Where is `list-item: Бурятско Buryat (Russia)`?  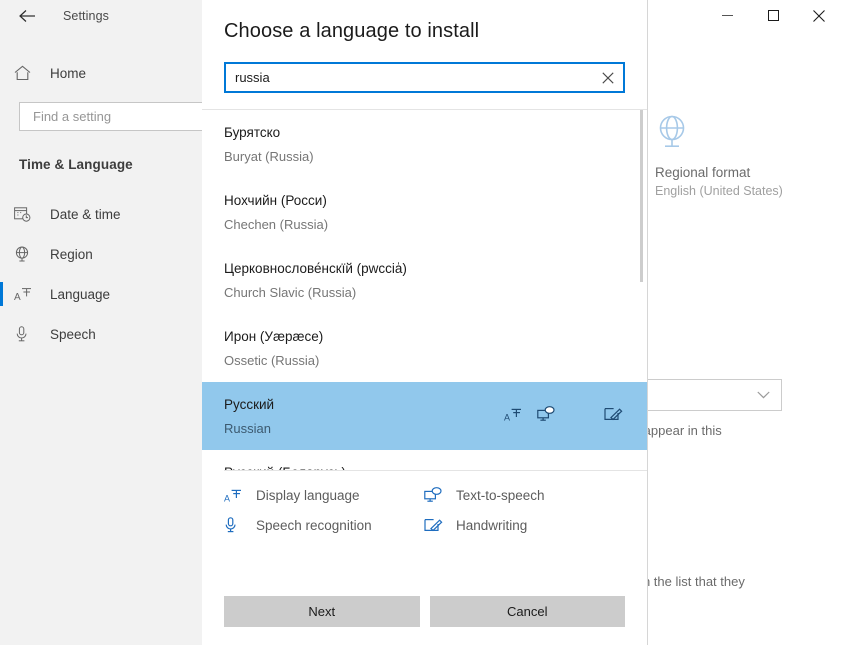 list-item: Бурятско Buryat (Russia) is located at coordinates (424, 144).